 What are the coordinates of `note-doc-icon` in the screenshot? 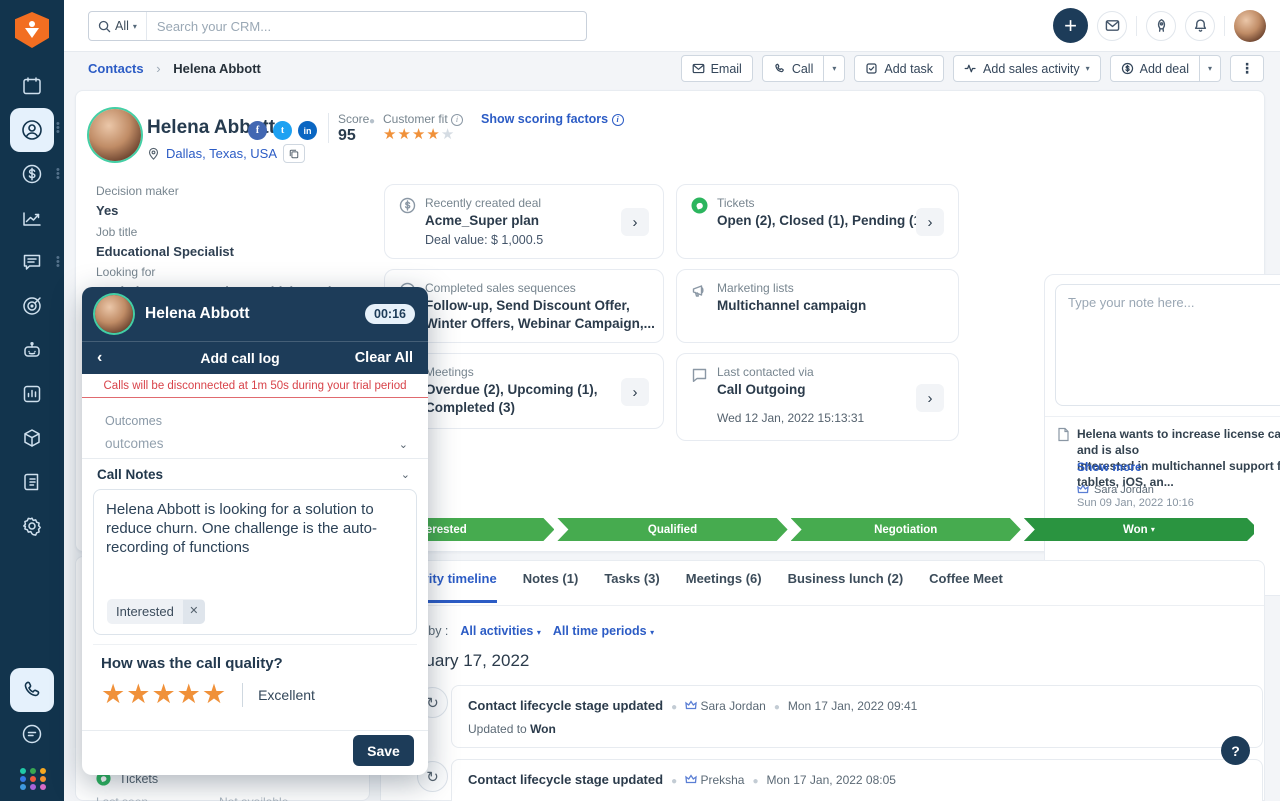 It's located at (1063, 434).